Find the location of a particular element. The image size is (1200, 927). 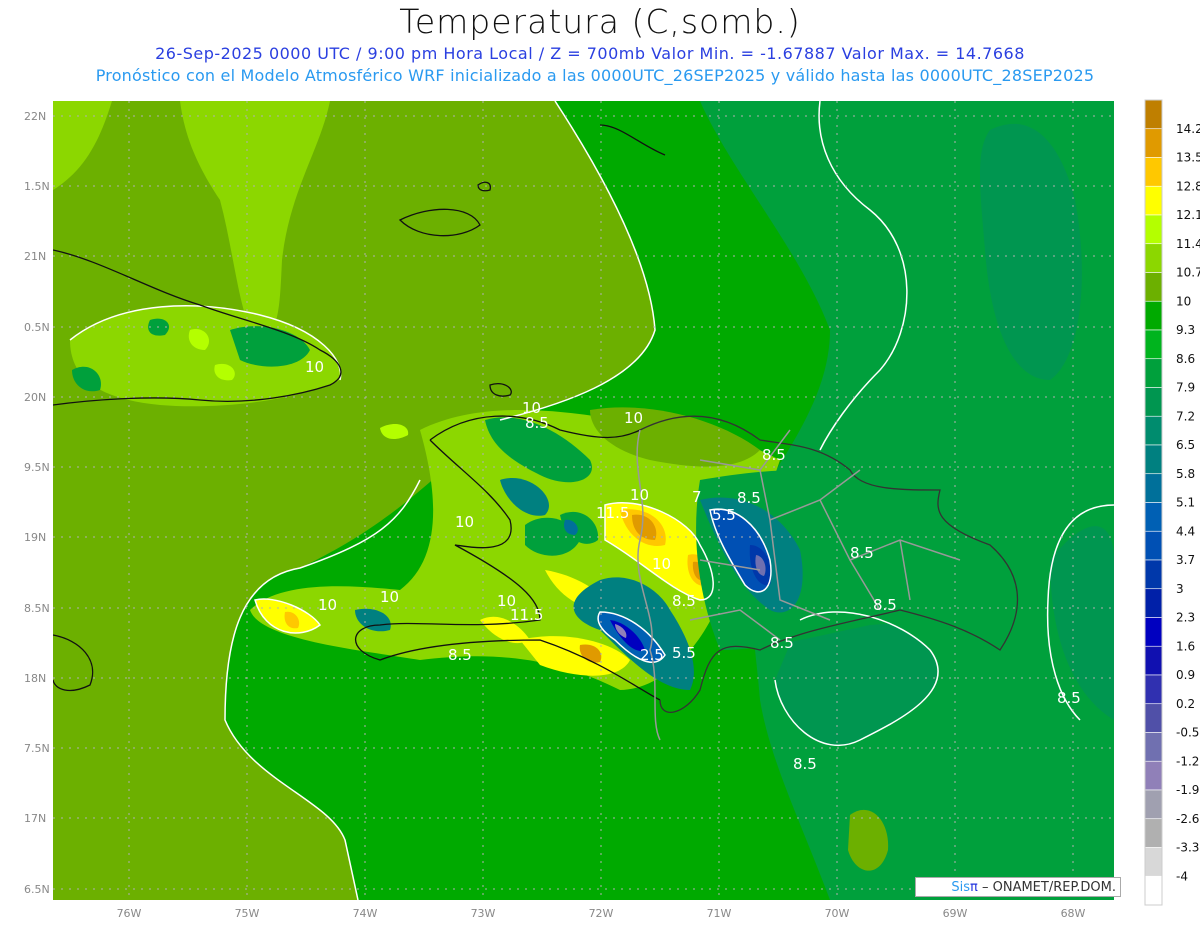

lon-label: 75W is located at coordinates (247, 913).